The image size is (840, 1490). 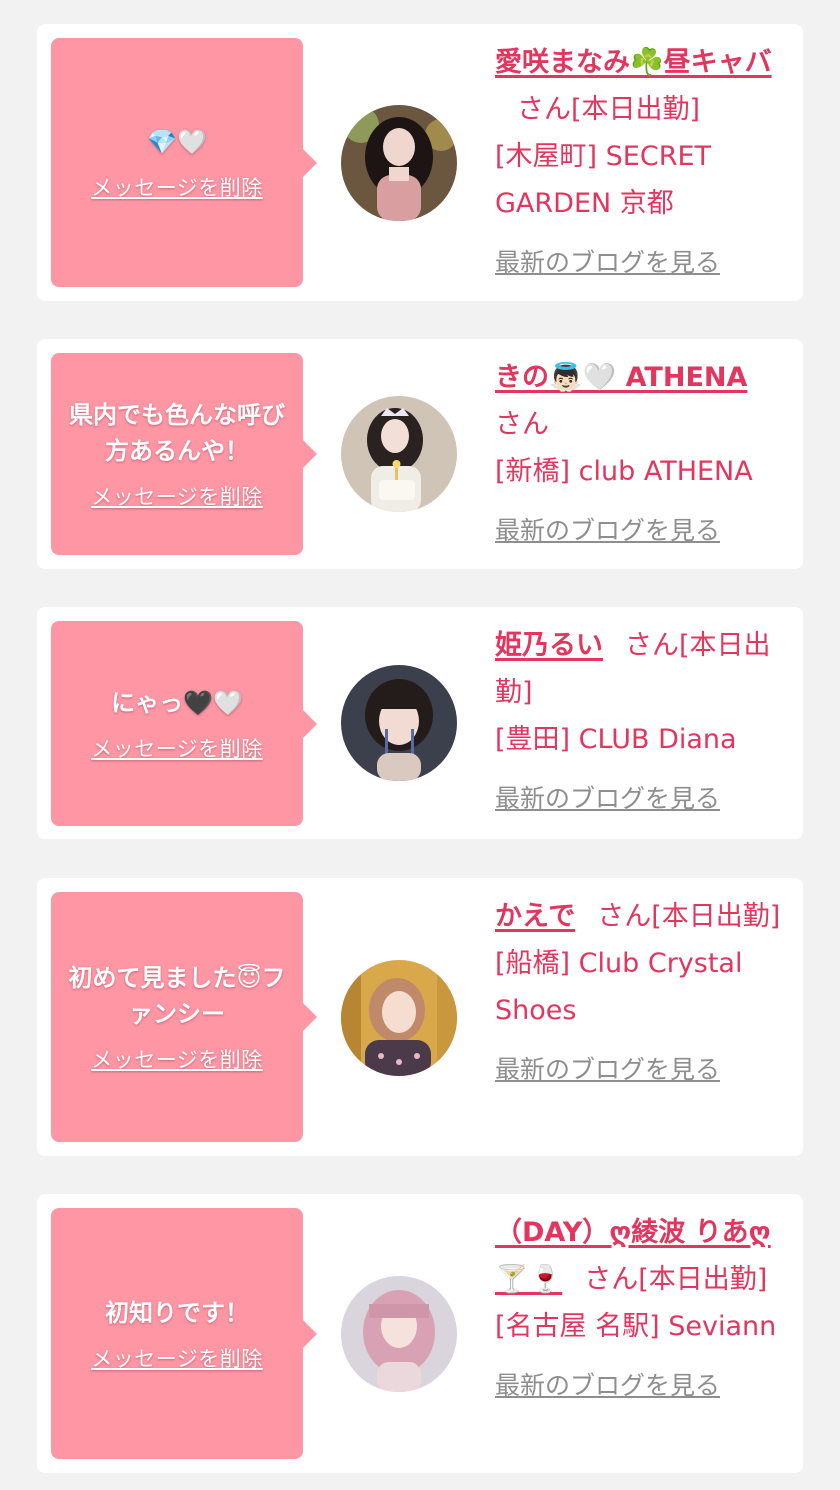 I want to click on woman-bob-hair-avatar-icon, so click(x=399, y=723).